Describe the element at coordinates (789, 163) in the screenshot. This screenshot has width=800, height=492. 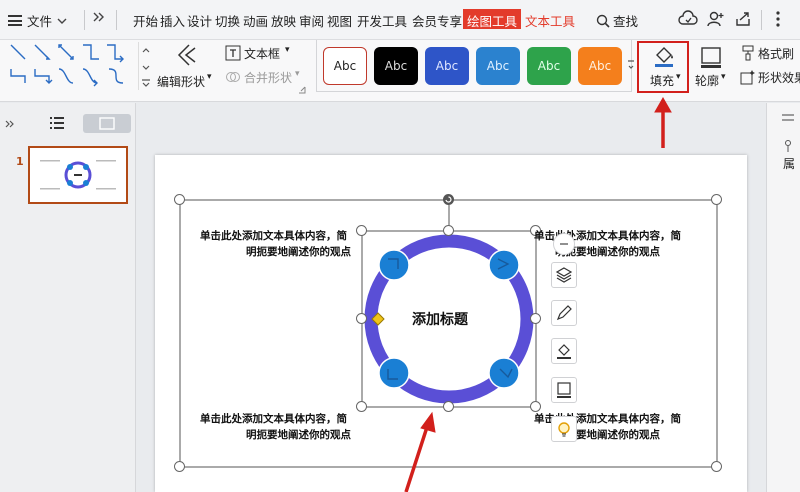
I see `properties-label: 属` at that location.